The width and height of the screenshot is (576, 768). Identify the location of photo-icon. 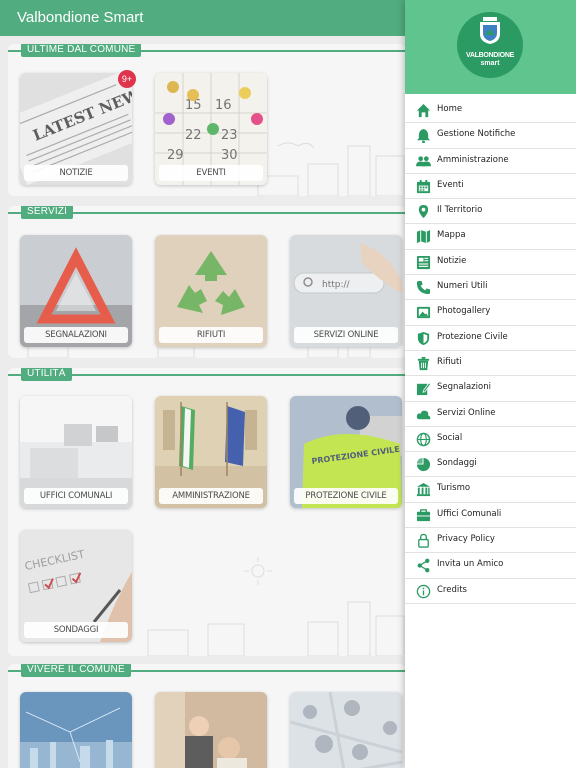
(423, 313).